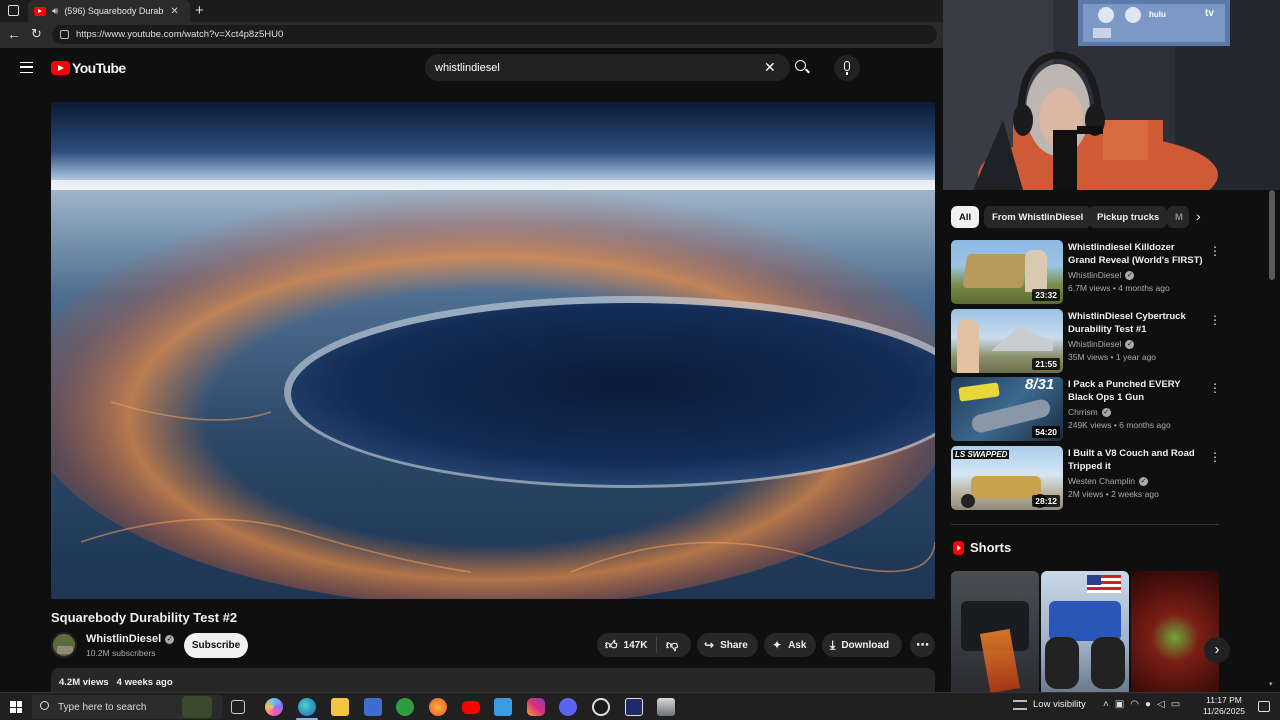  I want to click on battery-icon: ▭, so click(1175, 704).